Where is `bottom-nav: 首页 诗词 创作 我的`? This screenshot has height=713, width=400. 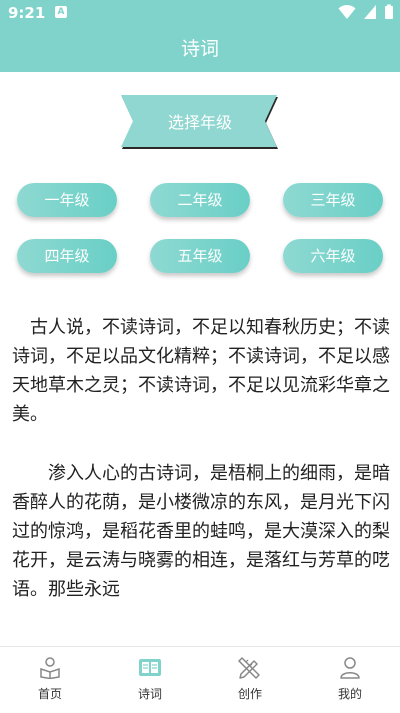 bottom-nav: 首页 诗词 创作 我的 is located at coordinates (200, 679).